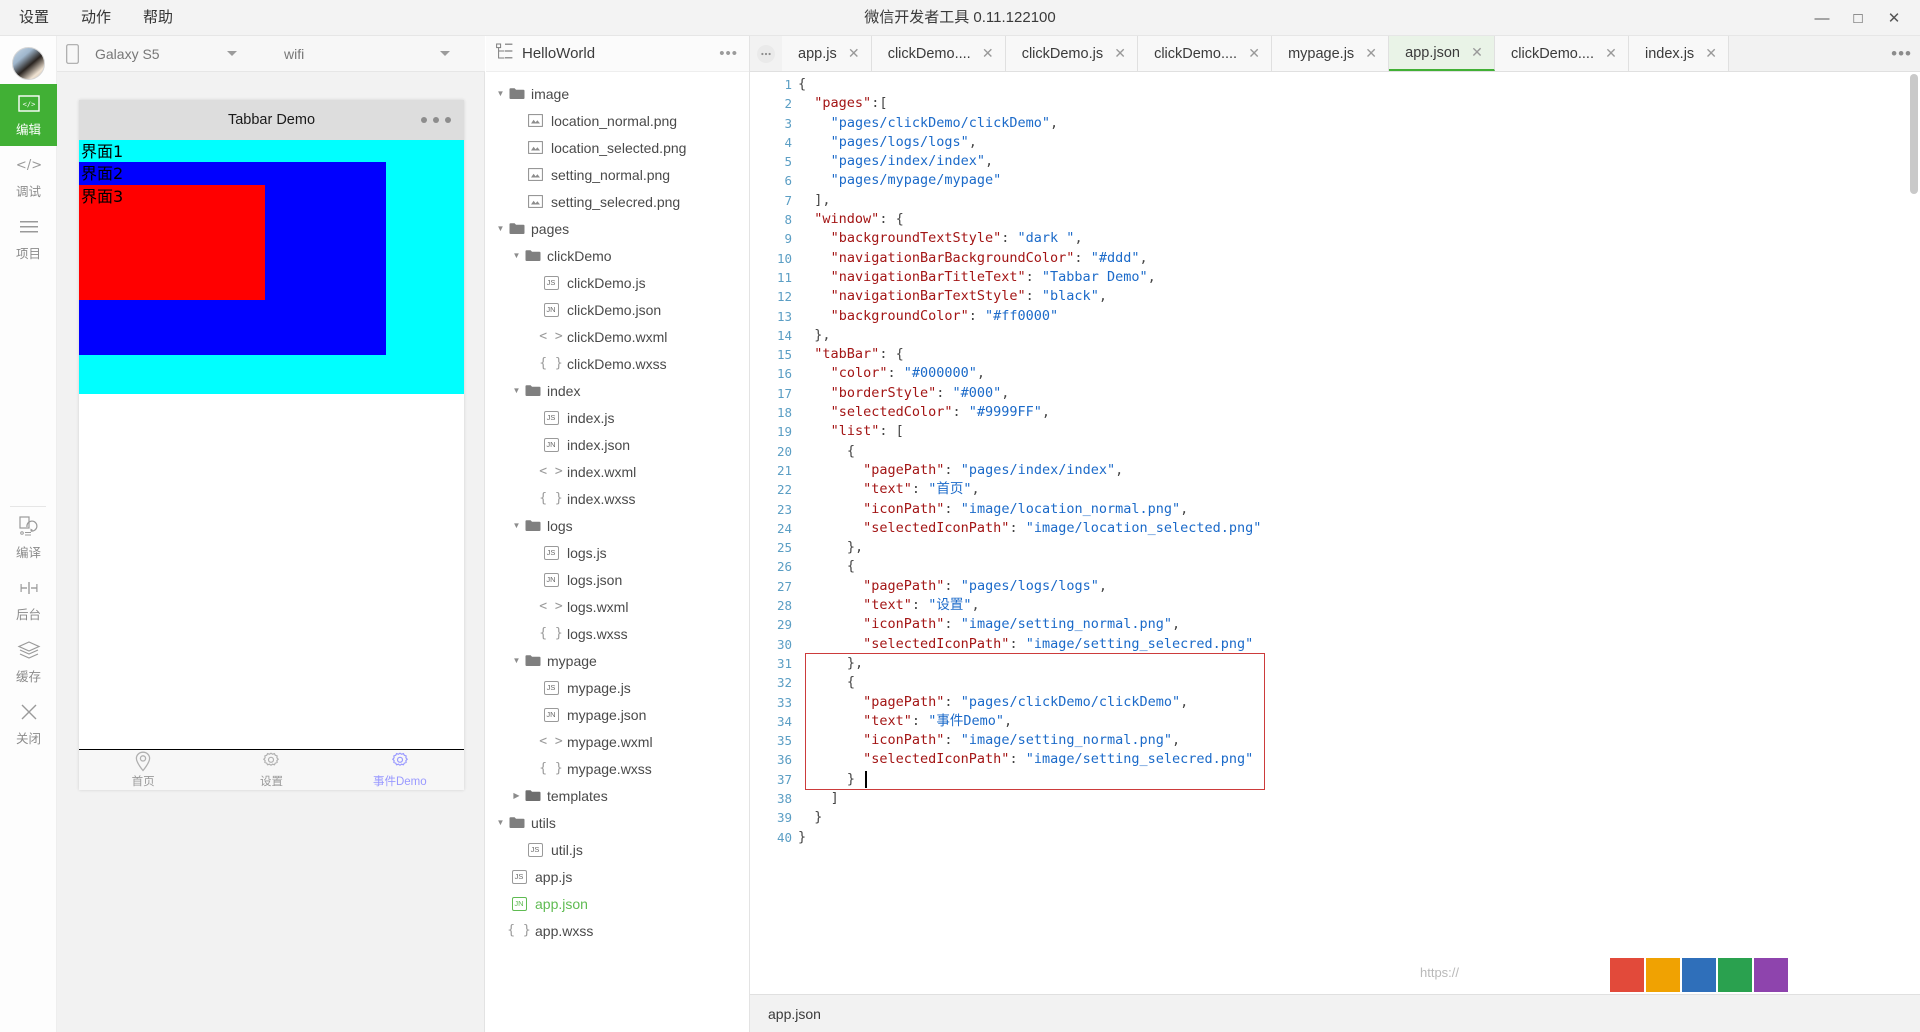 The width and height of the screenshot is (1920, 1032). What do you see at coordinates (1894, 18) in the screenshot?
I see `close-window-button: ✕` at bounding box center [1894, 18].